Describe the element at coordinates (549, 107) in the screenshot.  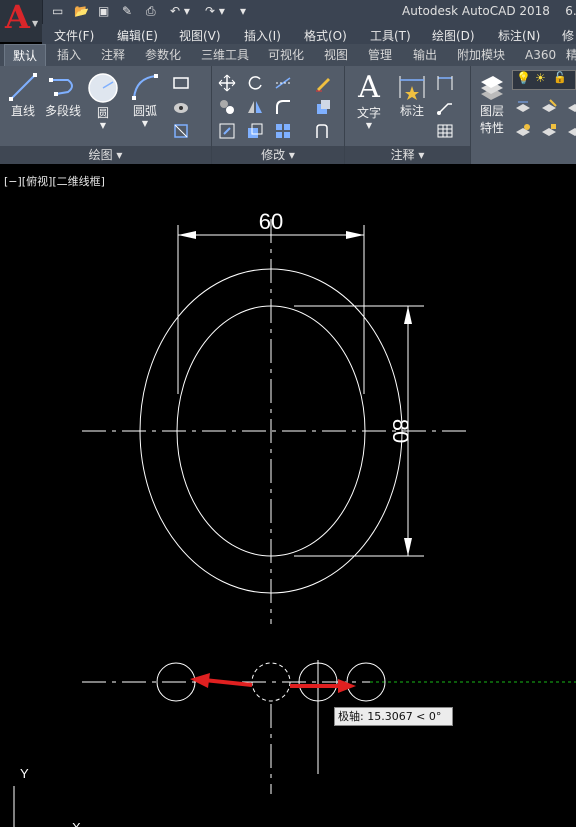
I see `layer-iso-icon` at that location.